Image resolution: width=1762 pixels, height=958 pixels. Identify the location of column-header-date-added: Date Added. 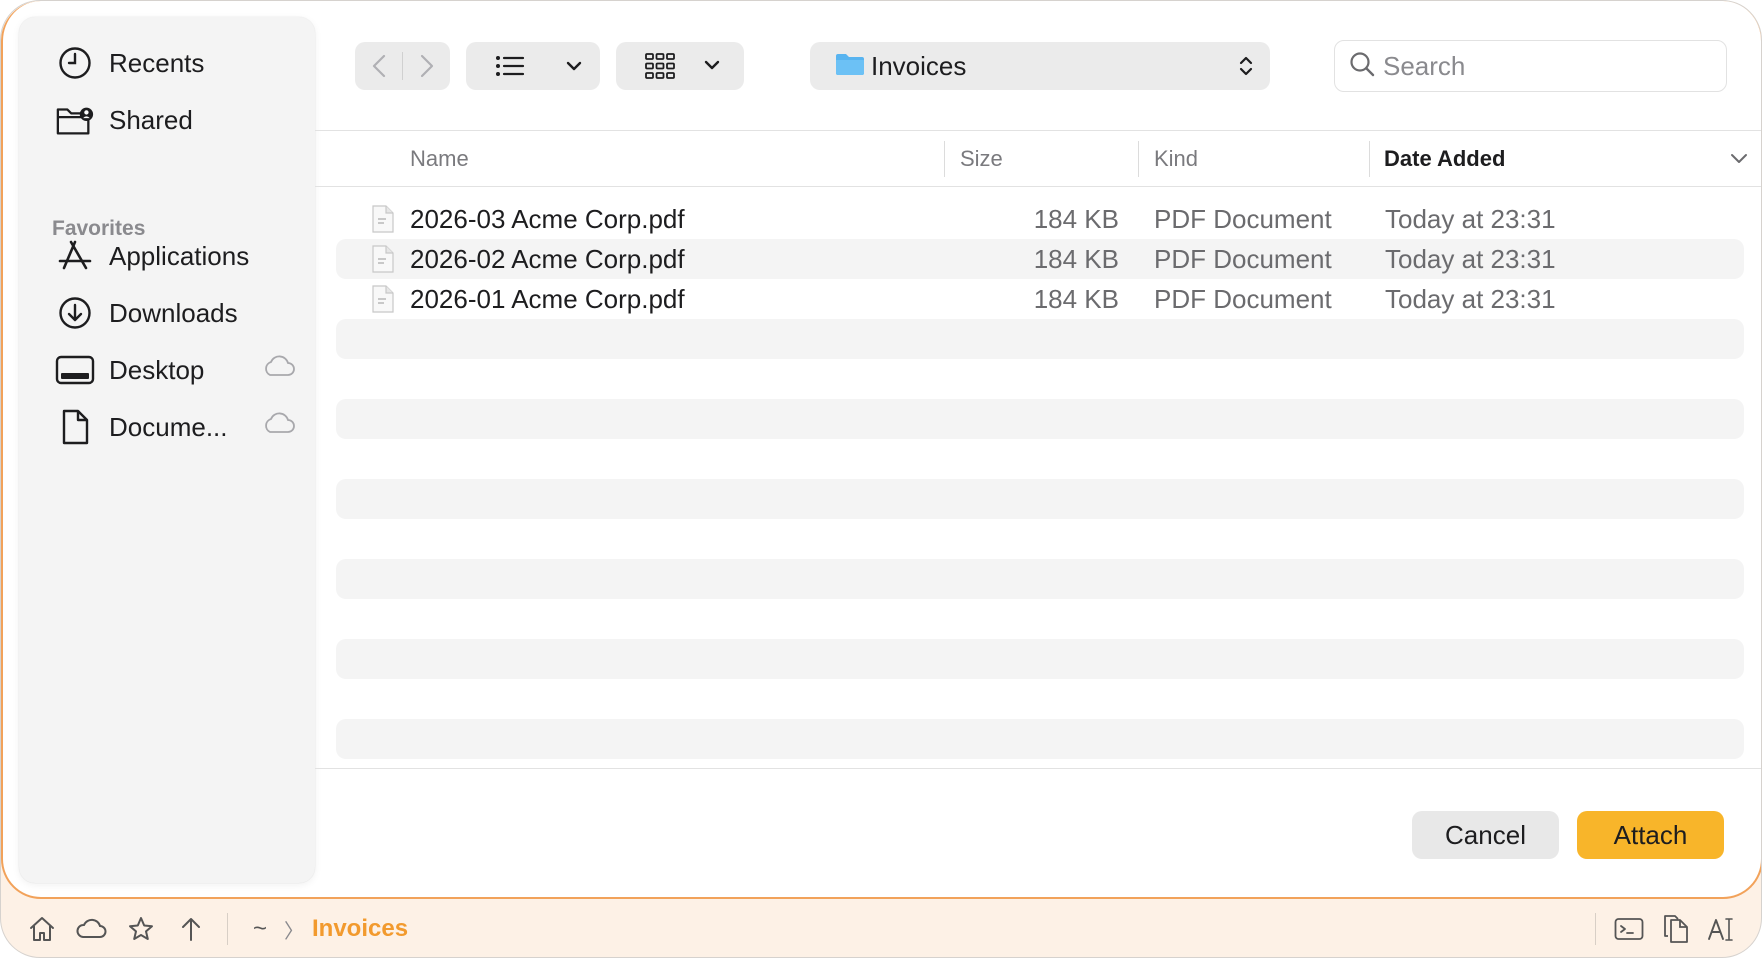
(1444, 159).